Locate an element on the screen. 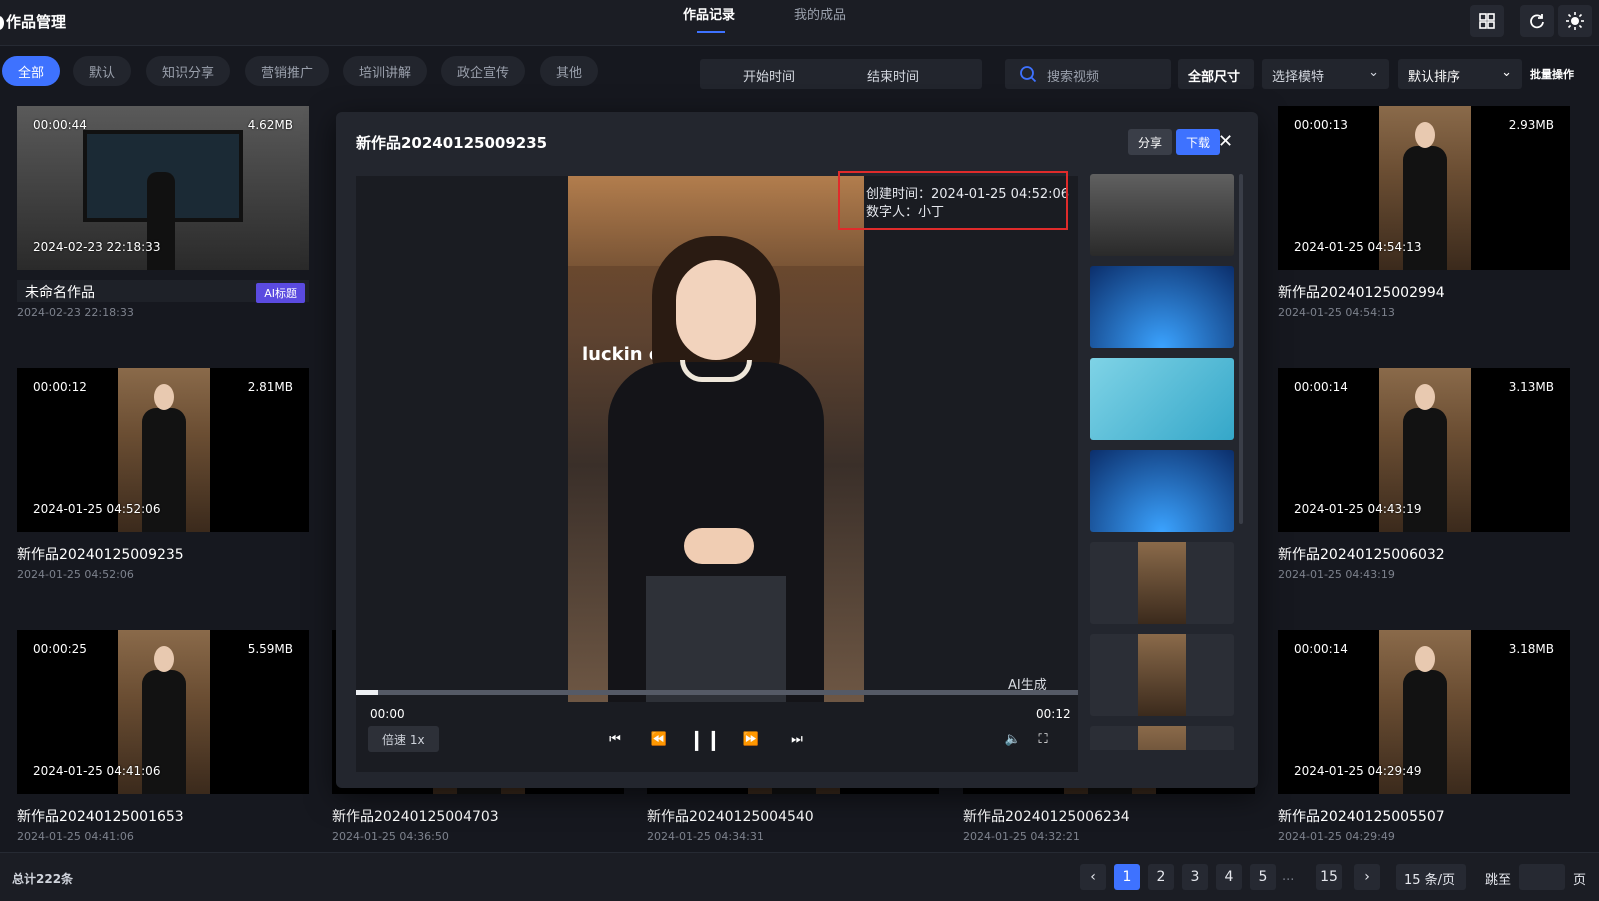  sort-select: 默认排序 ⌄ is located at coordinates (1460, 74).